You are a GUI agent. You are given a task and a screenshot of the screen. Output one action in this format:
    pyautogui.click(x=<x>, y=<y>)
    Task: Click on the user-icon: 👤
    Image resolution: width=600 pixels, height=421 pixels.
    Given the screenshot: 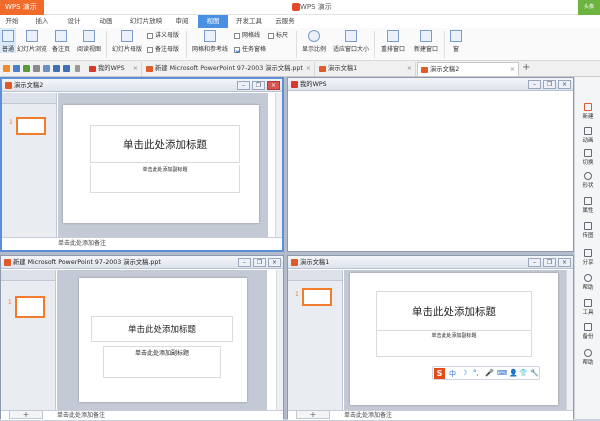 What is the action you would take?
    pyautogui.click(x=513, y=373)
    